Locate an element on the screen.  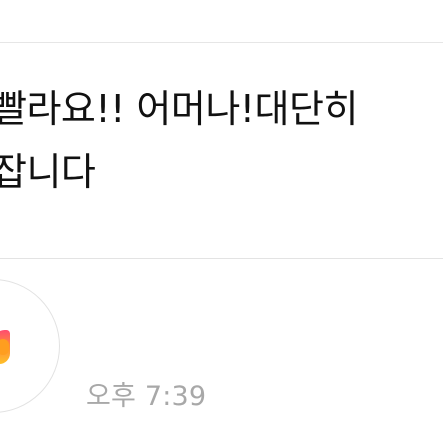
message-line-2: 잡니다 is located at coordinates (48, 172).